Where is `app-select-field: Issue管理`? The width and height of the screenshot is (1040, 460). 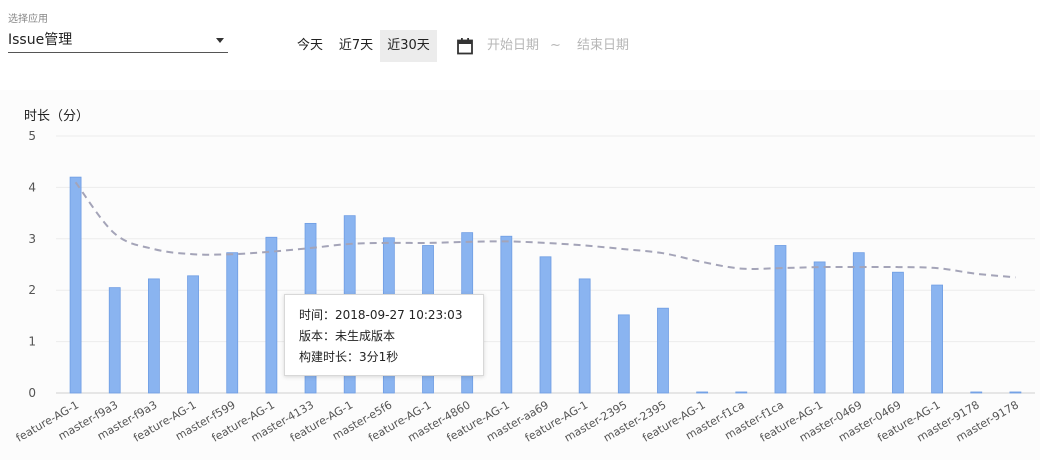
app-select-field: Issue管理 is located at coordinates (118, 41).